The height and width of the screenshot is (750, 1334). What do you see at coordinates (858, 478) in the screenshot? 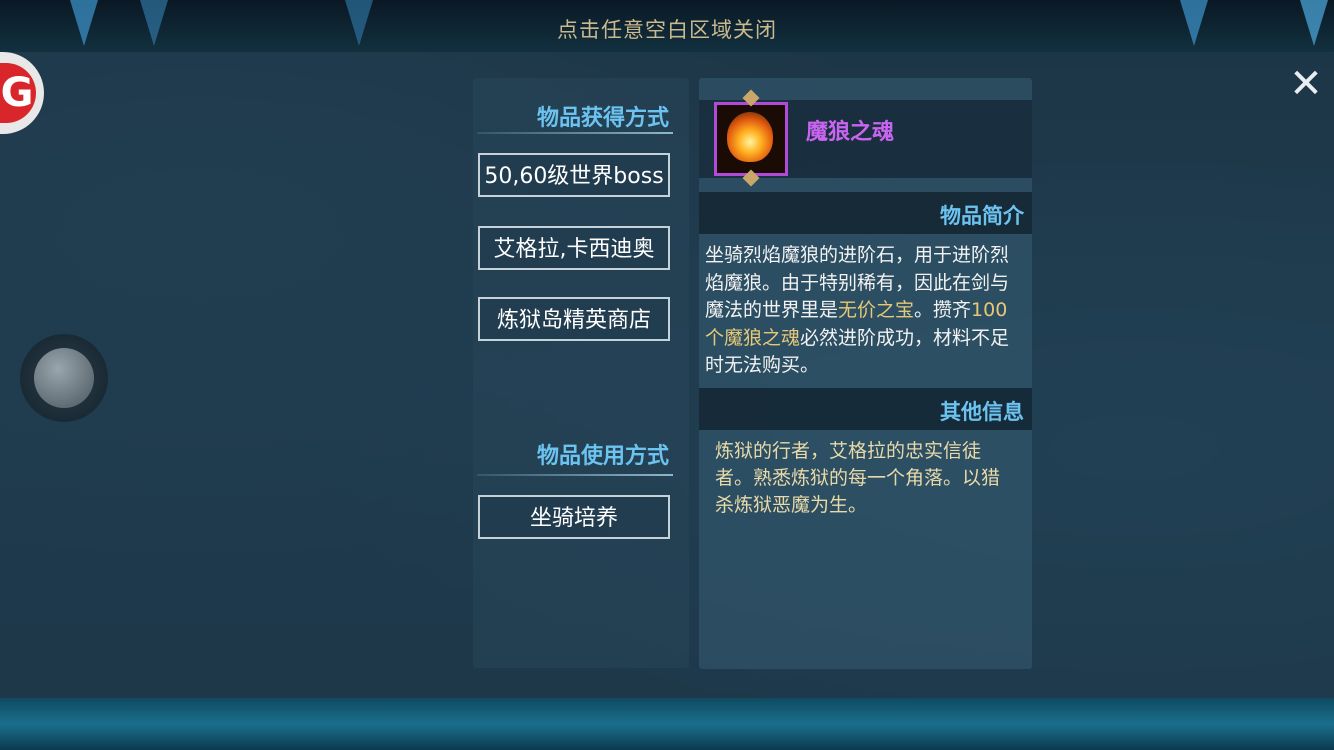
I see `other-info-text: 炼狱的行者，艾格拉的忠实信徒者。熟悉炼狱的每一个角落。以猎杀炼狱恶魔为生。` at bounding box center [858, 478].